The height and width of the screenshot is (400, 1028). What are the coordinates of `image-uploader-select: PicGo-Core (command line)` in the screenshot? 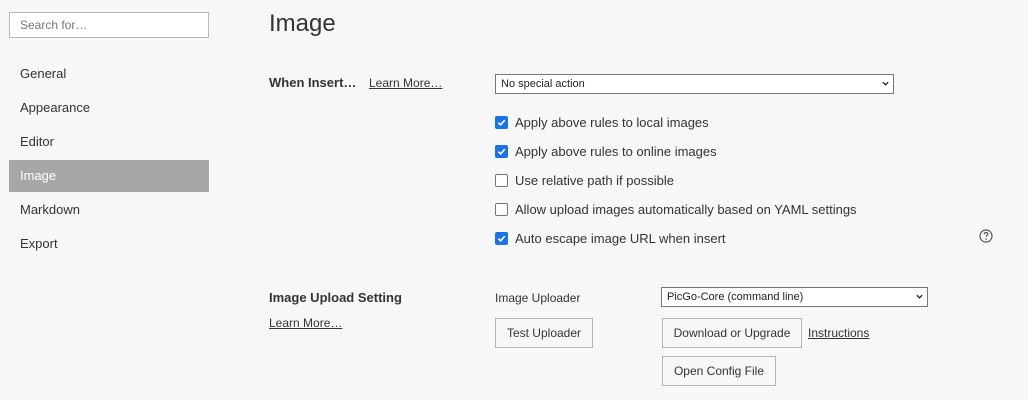 It's located at (794, 297).